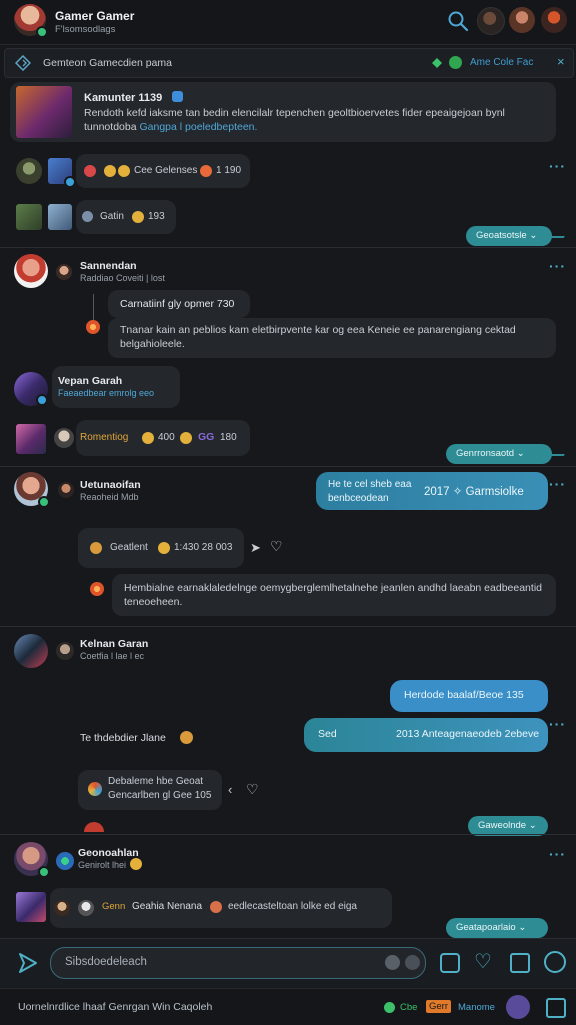 This screenshot has height=1025, width=576. I want to click on gold-label: Genn, so click(114, 906).